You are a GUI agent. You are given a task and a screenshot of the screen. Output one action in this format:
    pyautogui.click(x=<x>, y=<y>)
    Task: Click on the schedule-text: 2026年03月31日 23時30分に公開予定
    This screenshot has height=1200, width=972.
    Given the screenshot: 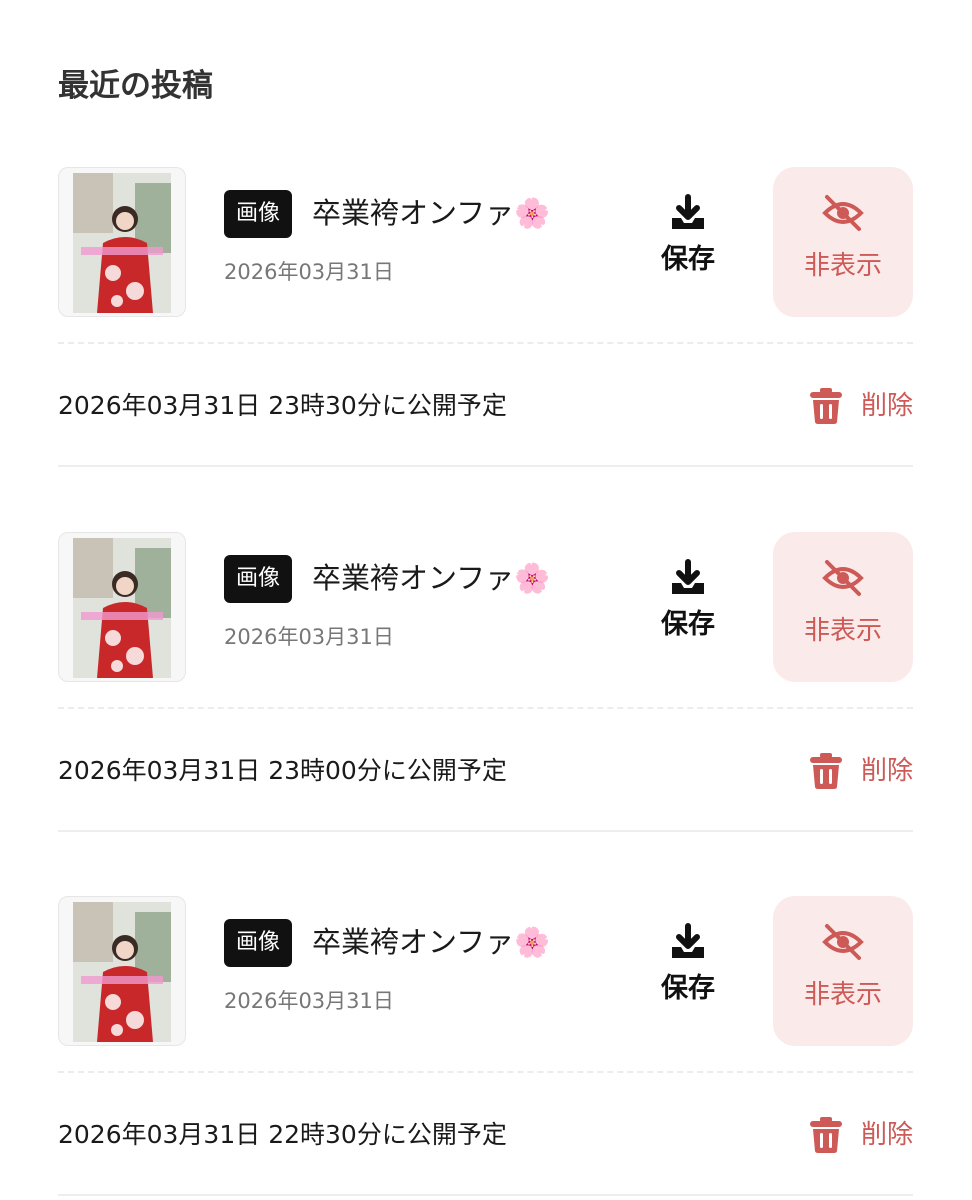 What is the action you would take?
    pyautogui.click(x=282, y=405)
    